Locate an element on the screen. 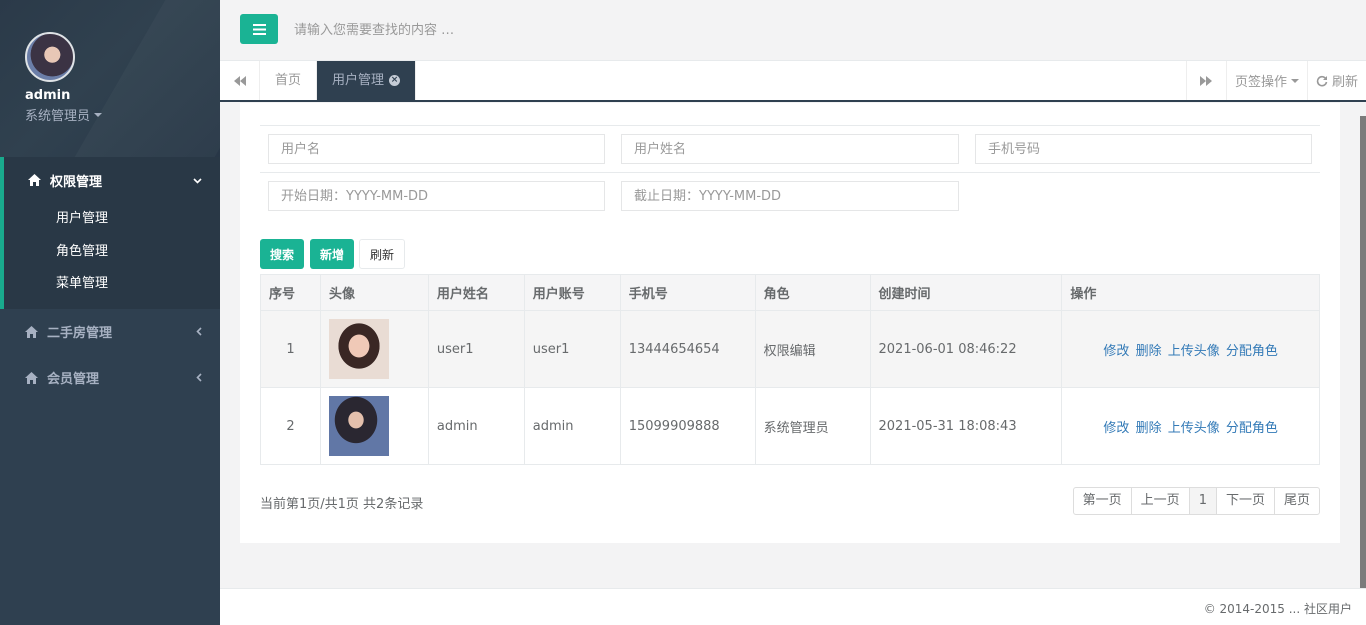 The width and height of the screenshot is (1366, 625). current-page-button: 1 is located at coordinates (1202, 501).